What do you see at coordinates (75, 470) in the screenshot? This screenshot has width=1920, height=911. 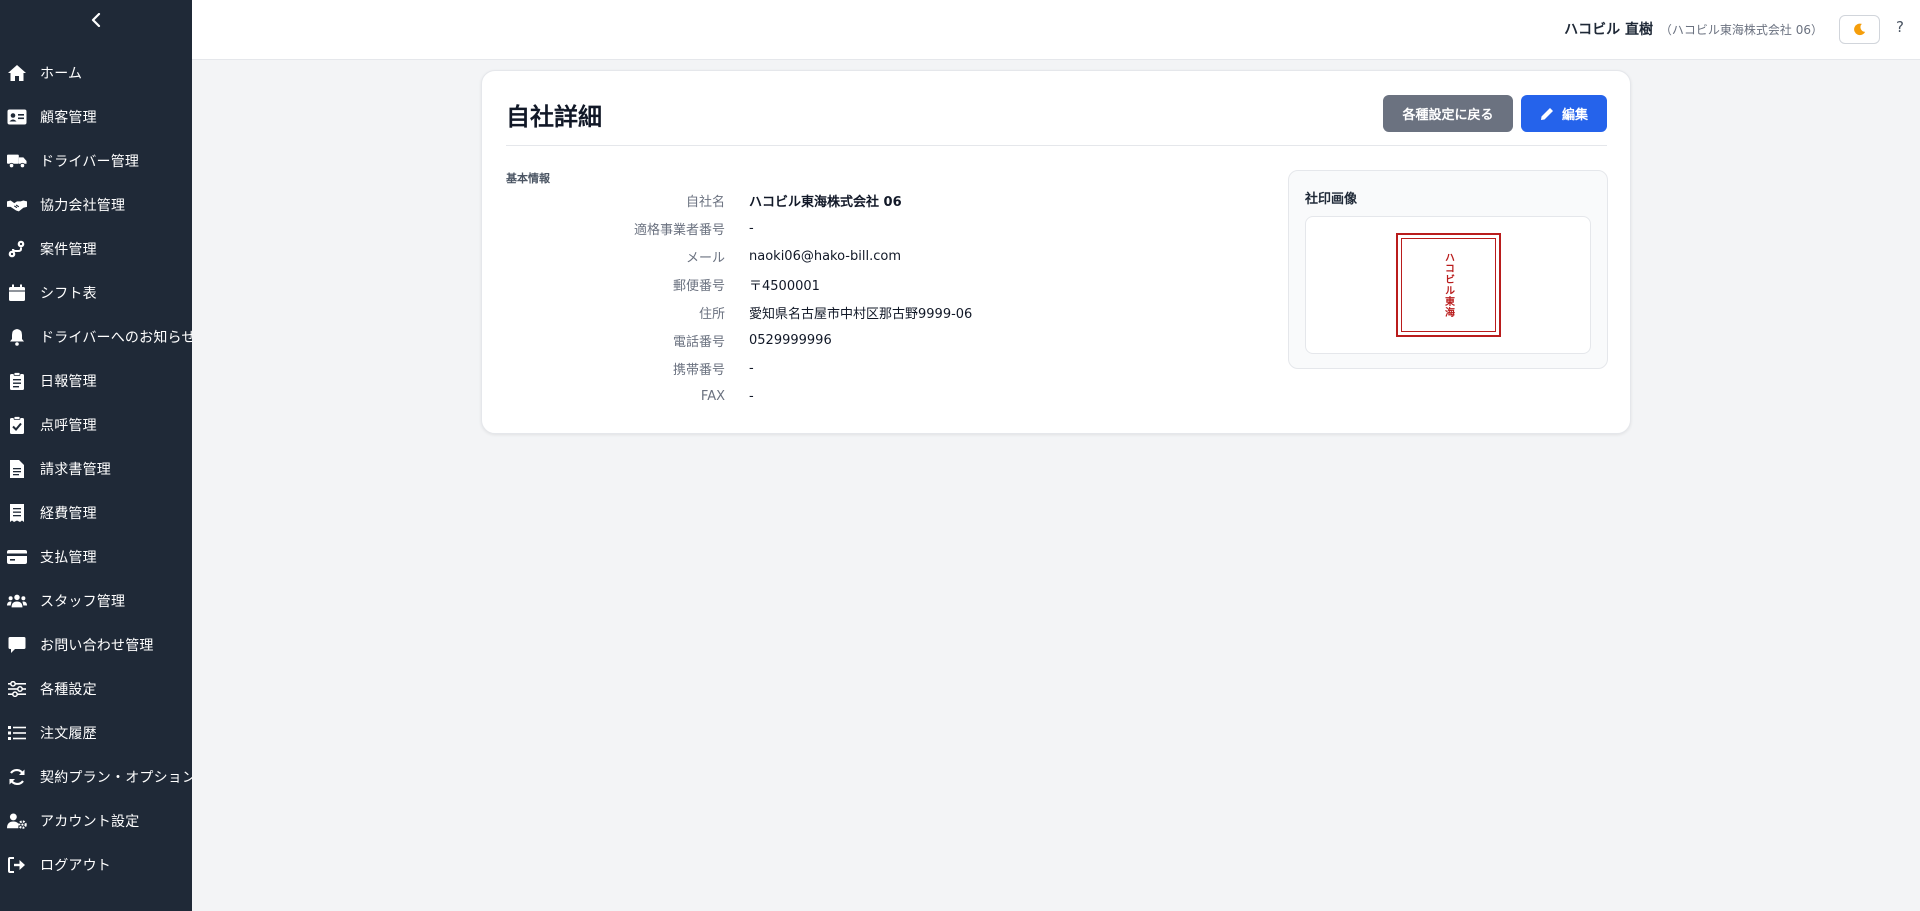 I see `sidebar-item-label: 請求書管理` at bounding box center [75, 470].